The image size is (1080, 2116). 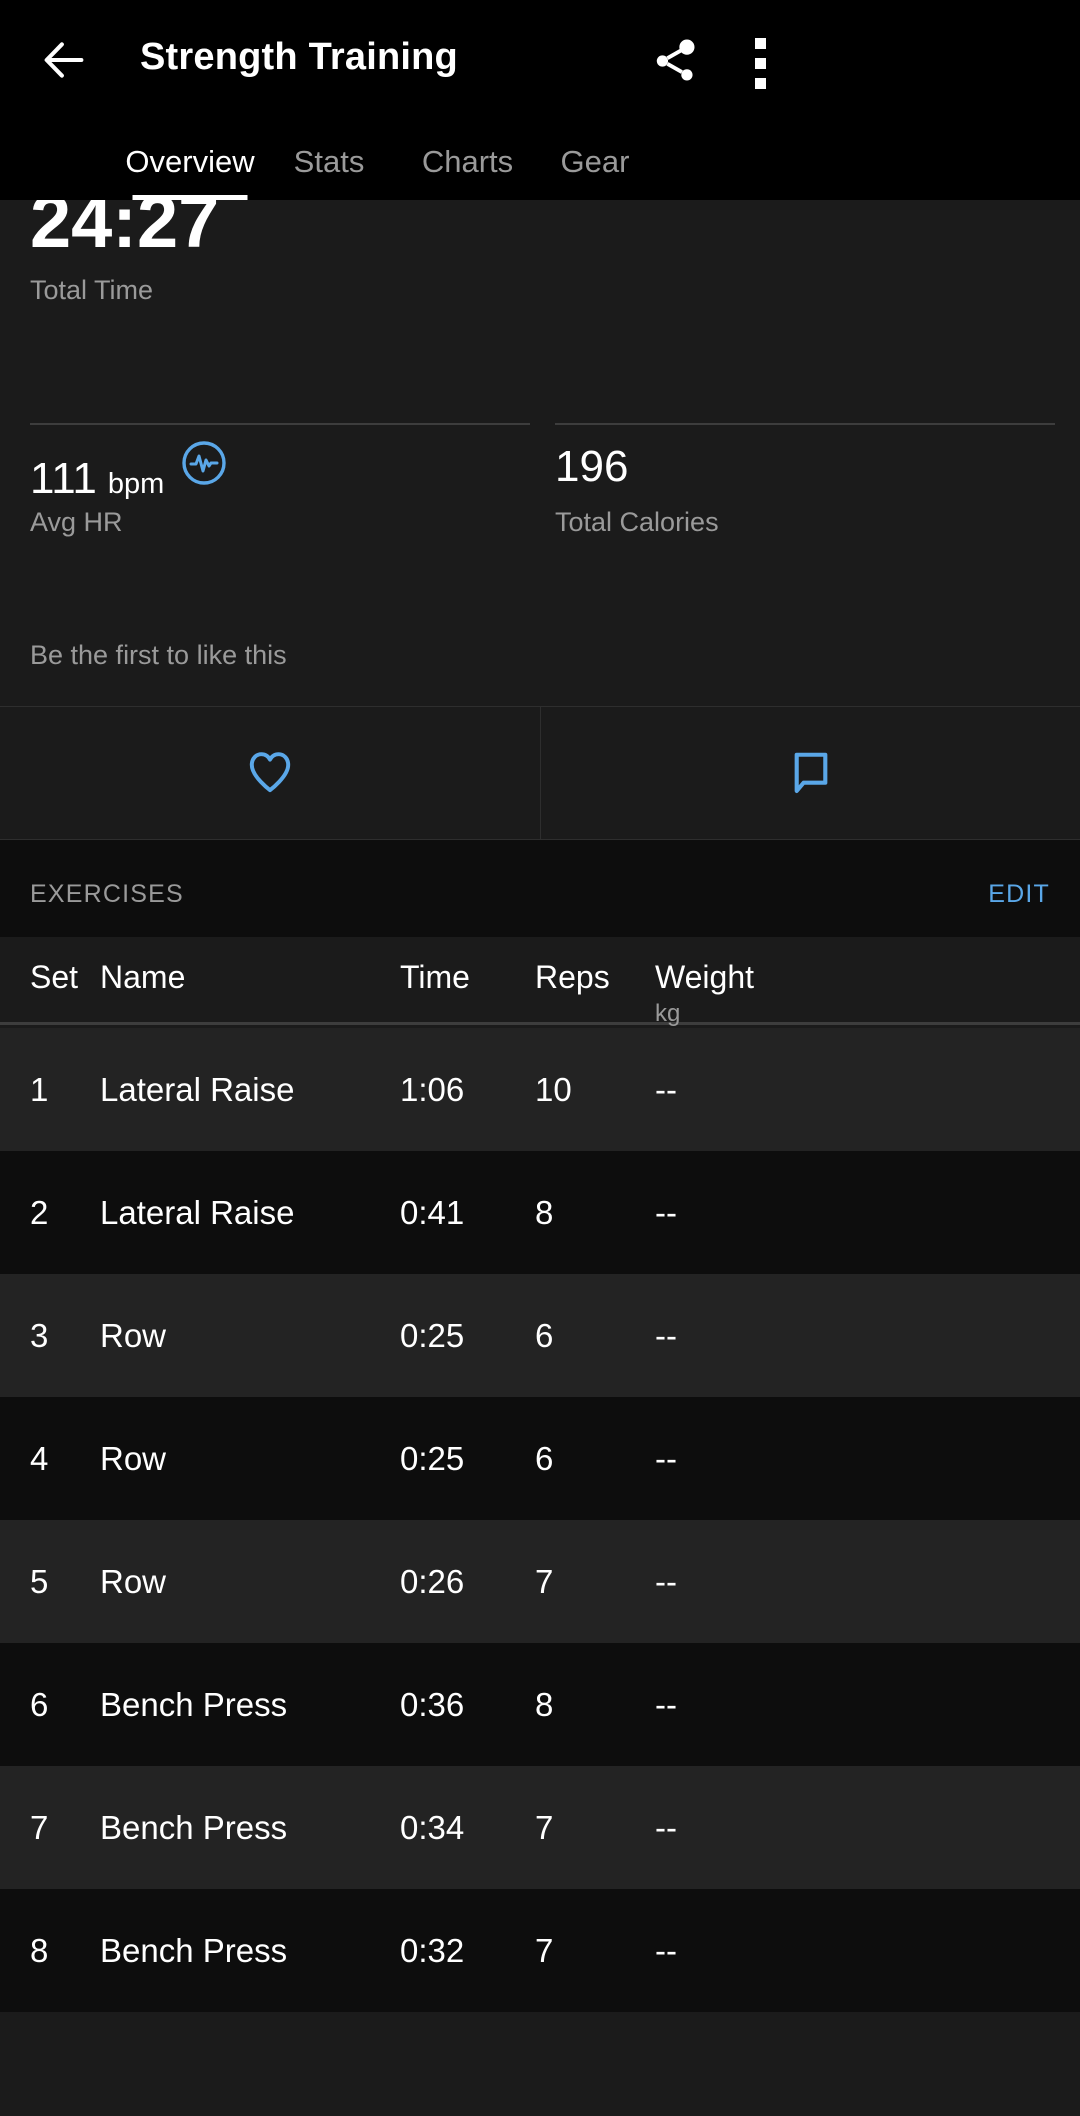 I want to click on cell-set: 2, so click(x=39, y=1212).